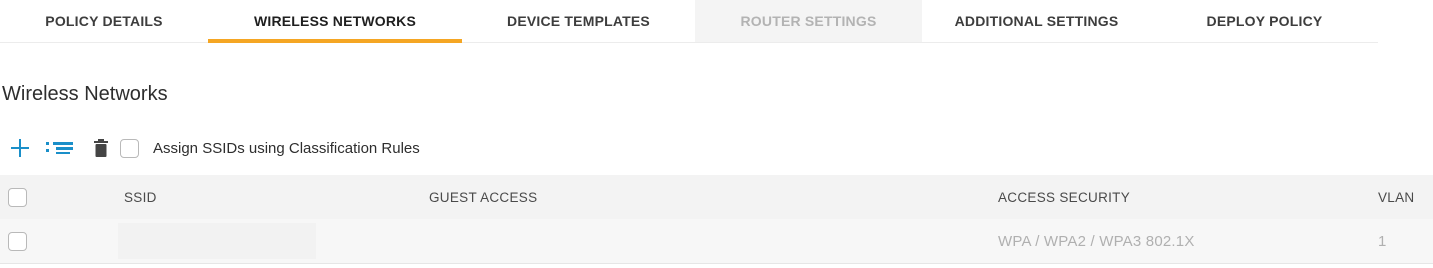  What do you see at coordinates (1096, 241) in the screenshot?
I see `access-security-cell: WPA / WPA2 / WPA3 802.1X` at bounding box center [1096, 241].